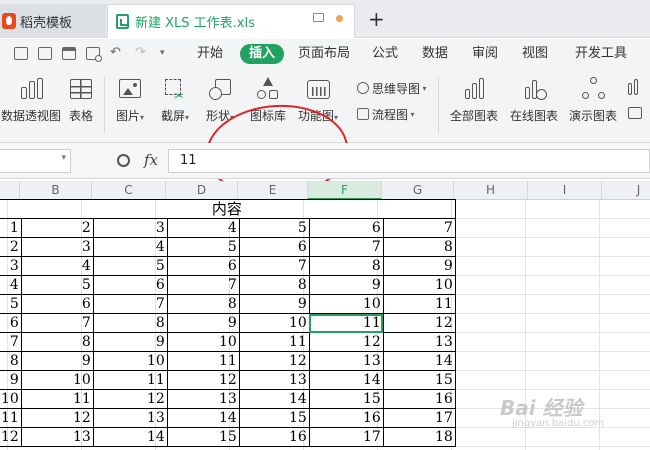 The image size is (650, 450). I want to click on name-box: ▾, so click(35, 161).